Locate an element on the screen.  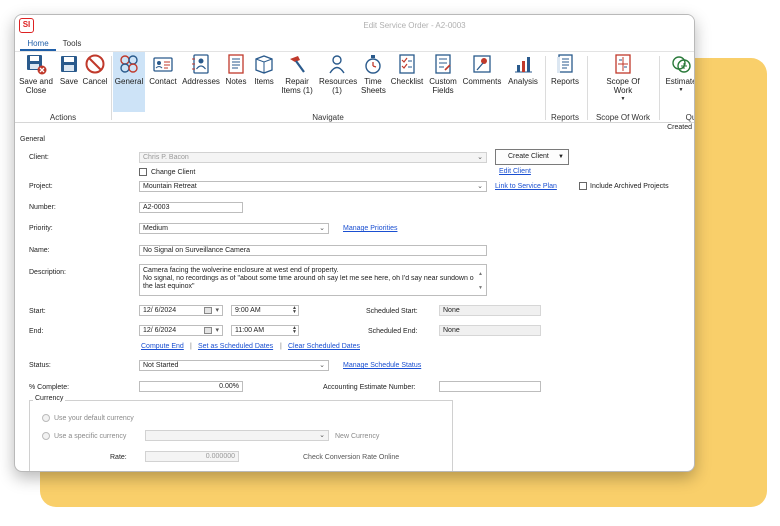
box-icon is located at coordinates (264, 64).